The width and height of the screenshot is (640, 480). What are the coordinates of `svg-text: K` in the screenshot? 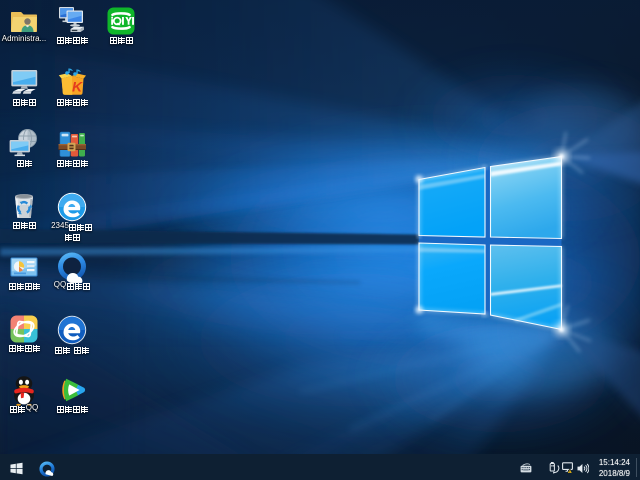 It's located at (77, 86).